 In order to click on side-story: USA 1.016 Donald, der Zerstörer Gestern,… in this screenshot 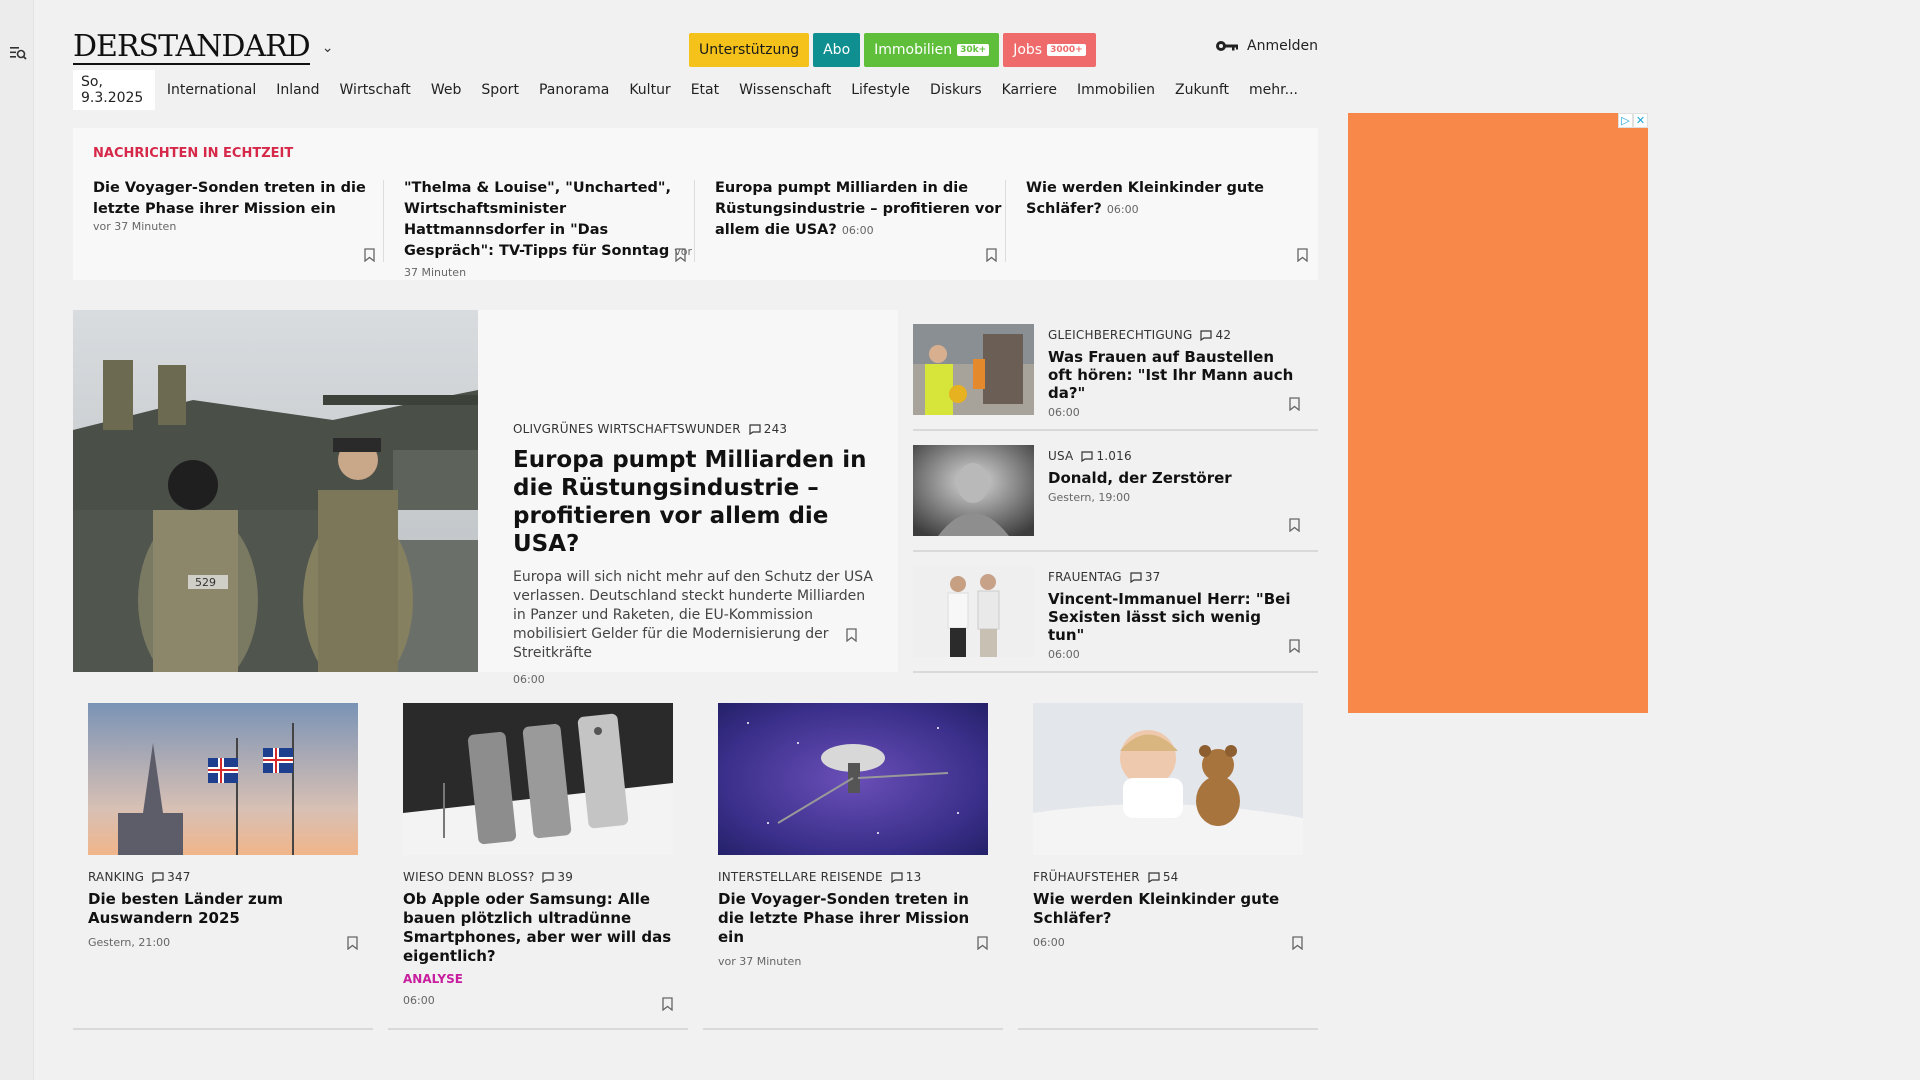, I will do `click(1115, 491)`.